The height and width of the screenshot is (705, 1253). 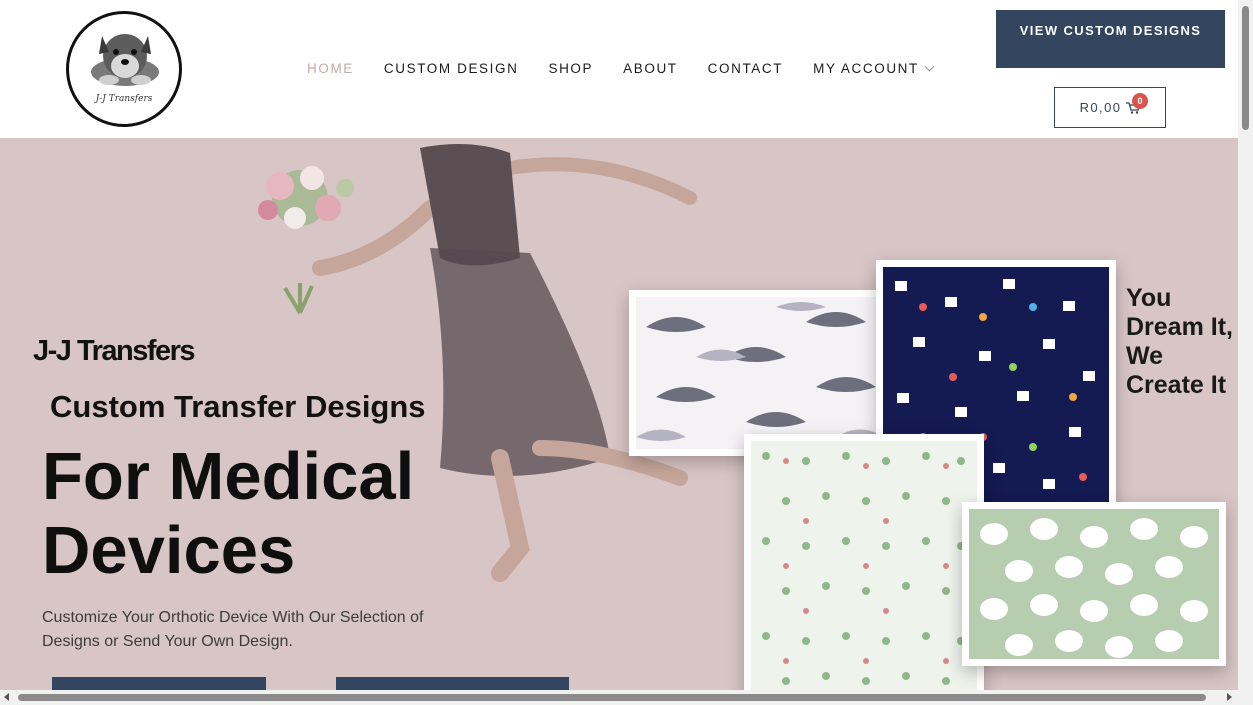 I want to click on horizontal-scrollbar, so click(x=626, y=697).